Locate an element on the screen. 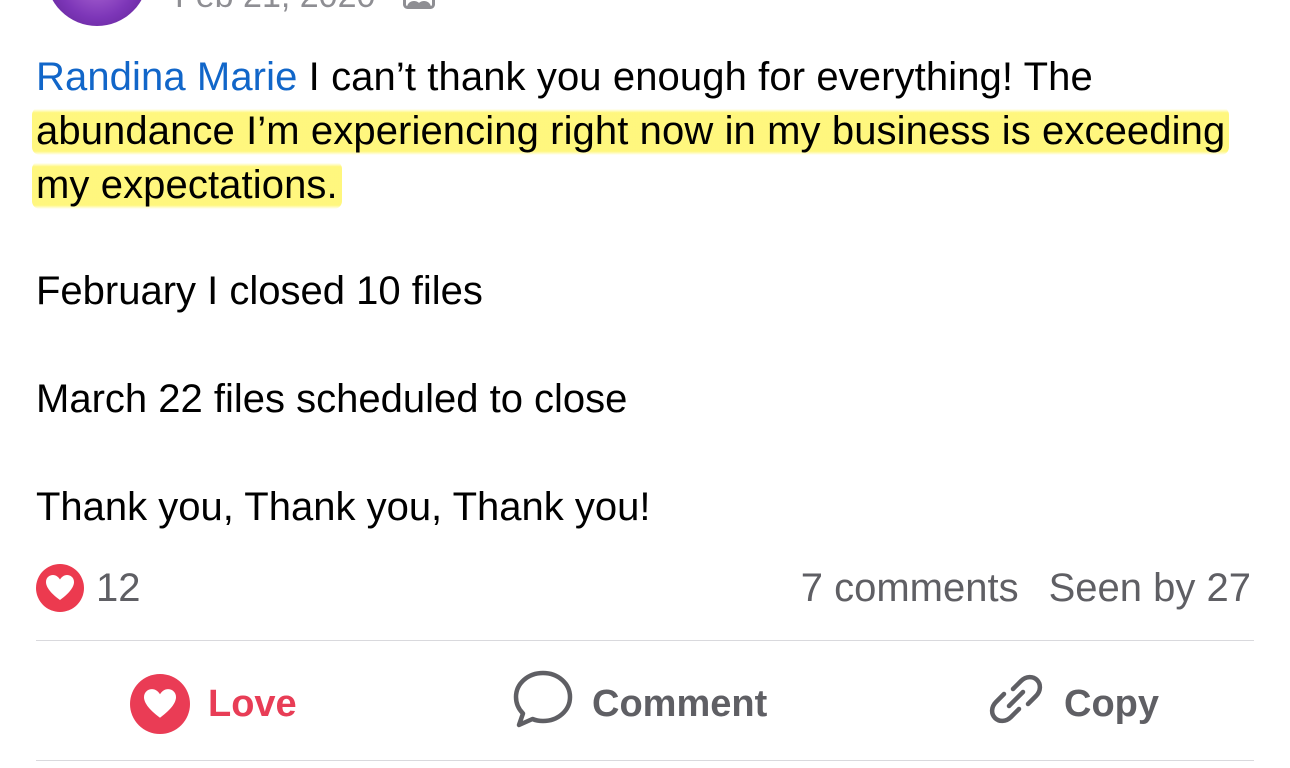 Image resolution: width=1290 pixels, height=768 pixels. action-bar: Love Comment Copy is located at coordinates (645, 701).